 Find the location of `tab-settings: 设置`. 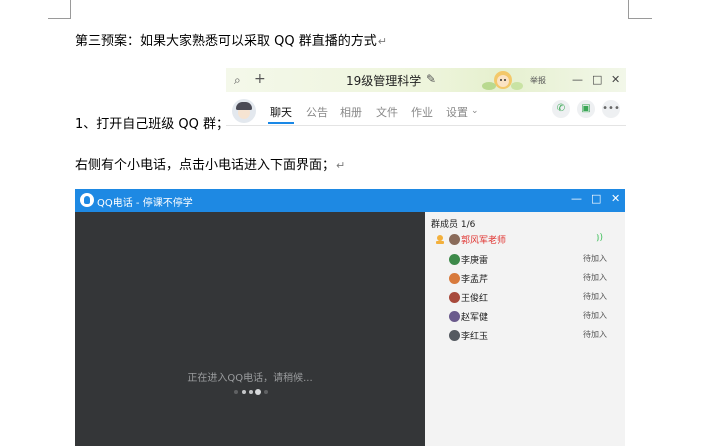

tab-settings: 设置 is located at coordinates (457, 112).